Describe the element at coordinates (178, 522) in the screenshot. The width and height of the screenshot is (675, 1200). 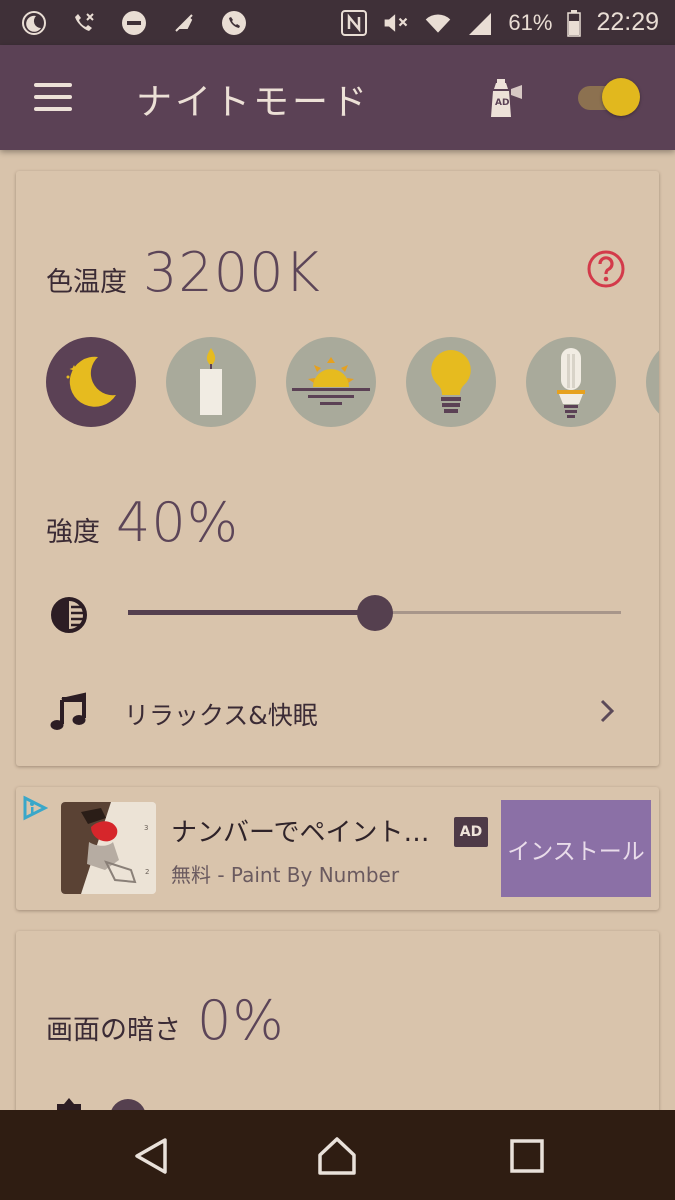
I see `intensity-value: 40%` at that location.